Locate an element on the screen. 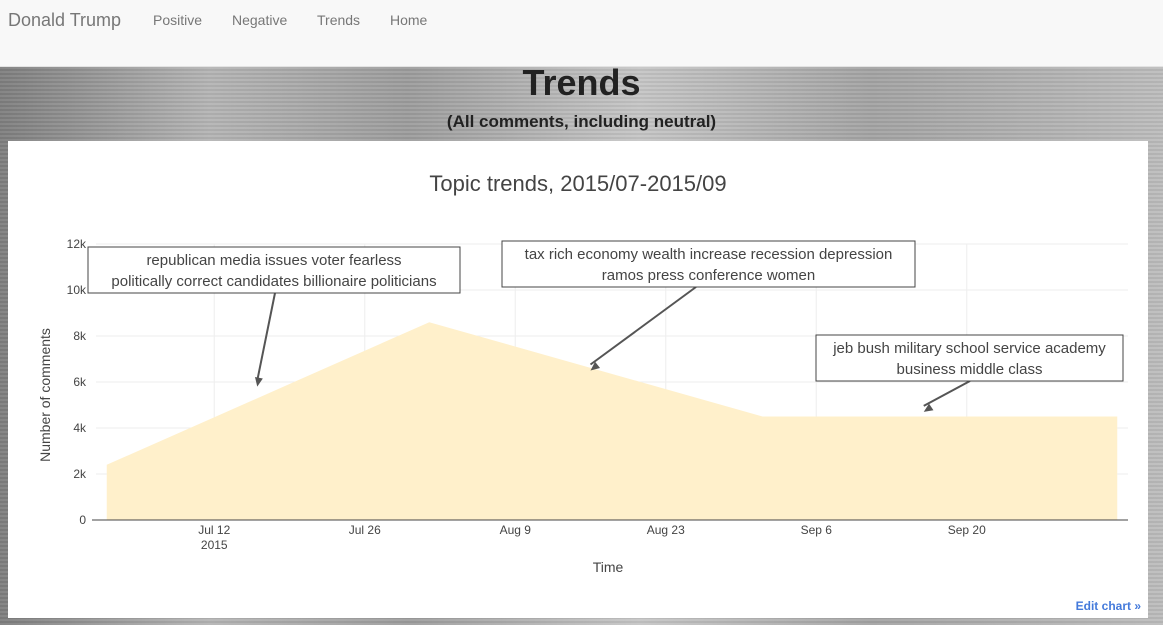 The height and width of the screenshot is (625, 1163). annotation-text: jeb bush military school service academy is located at coordinates (969, 348).